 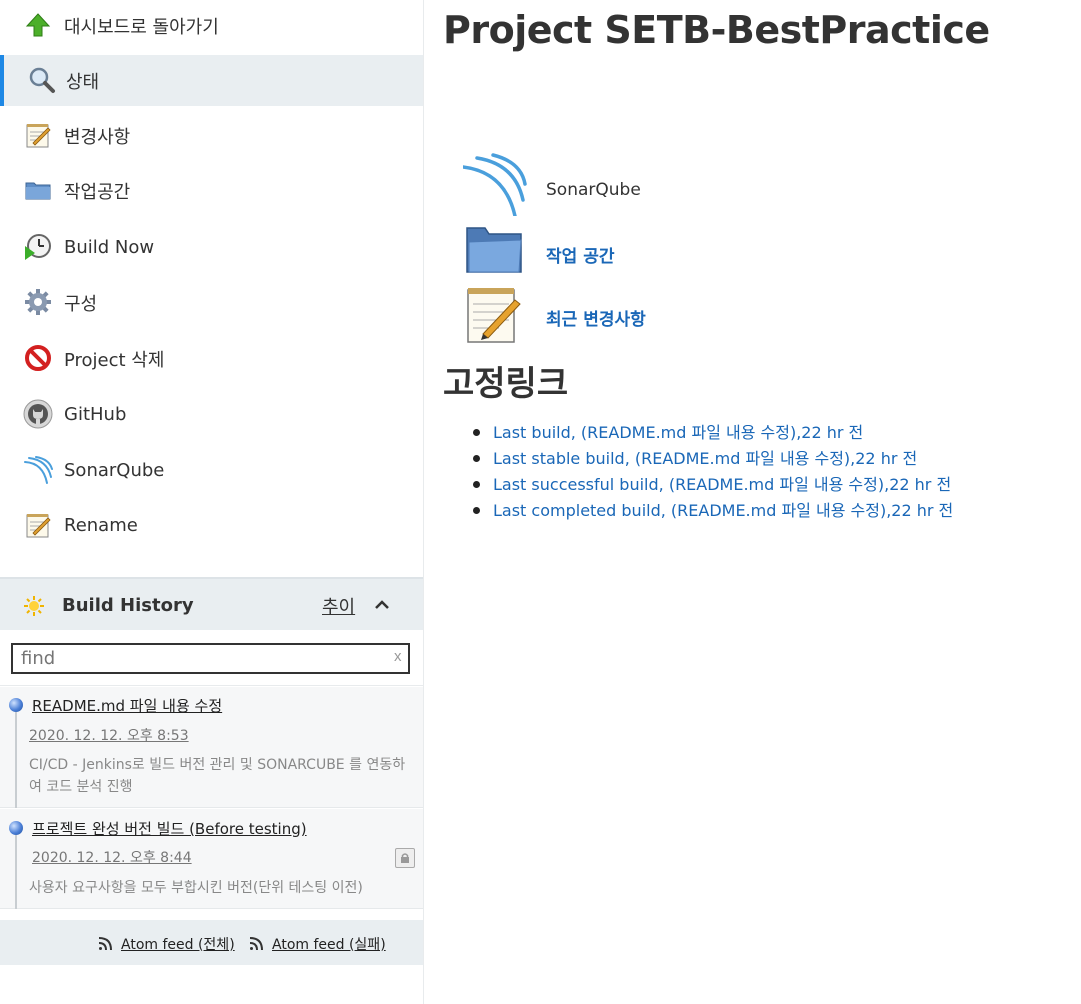 What do you see at coordinates (338, 606) in the screenshot?
I see `trend-link: 추이` at bounding box center [338, 606].